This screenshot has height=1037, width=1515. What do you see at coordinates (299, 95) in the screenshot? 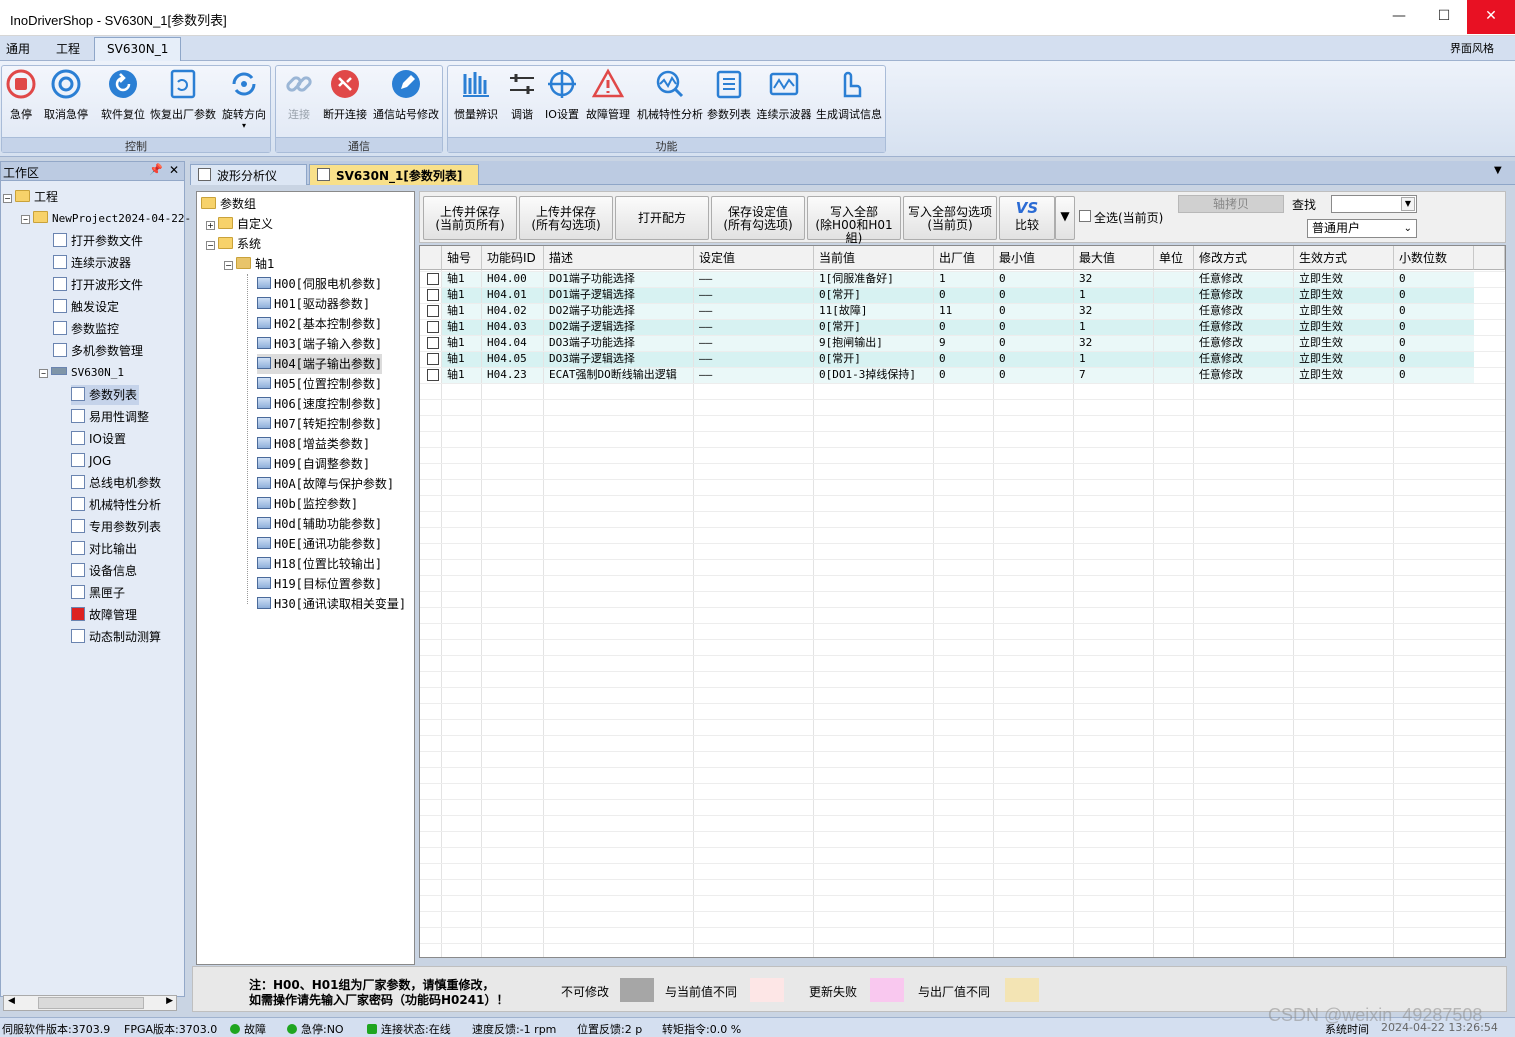
I see `connect-button: 连接` at bounding box center [299, 95].